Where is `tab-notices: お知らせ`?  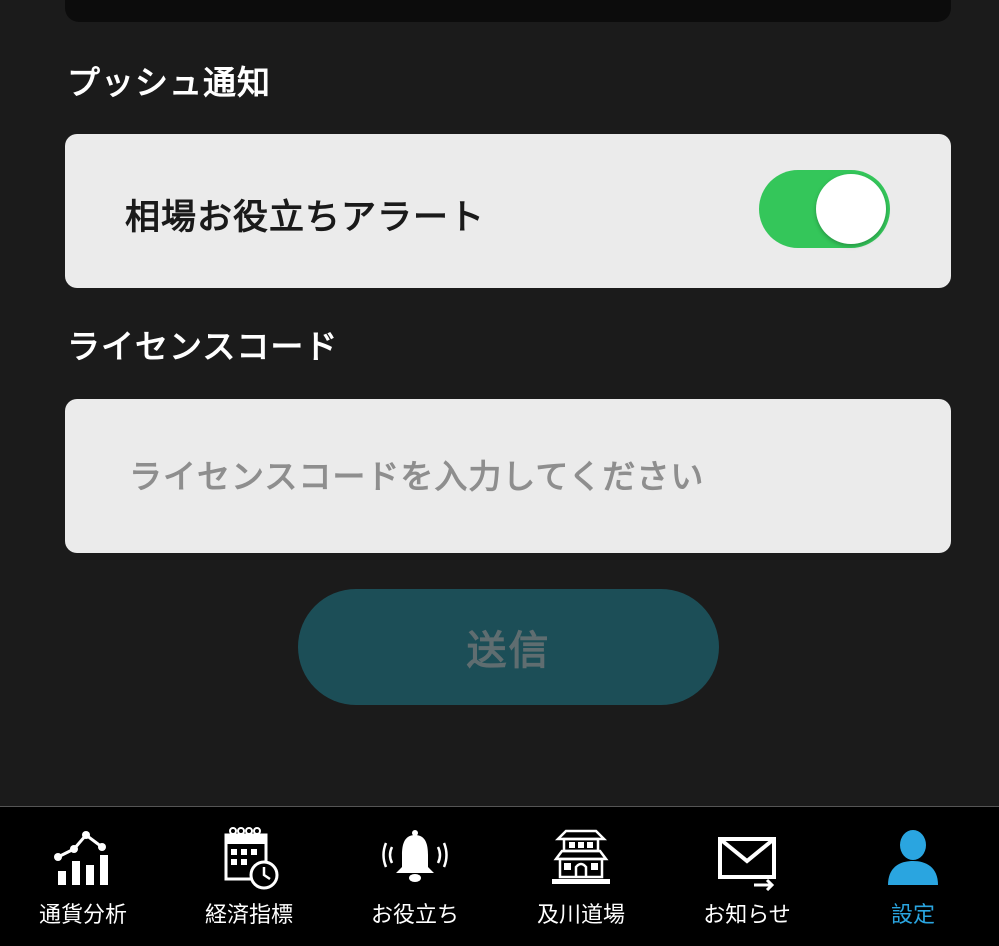
tab-notices: お知らせ is located at coordinates (747, 876).